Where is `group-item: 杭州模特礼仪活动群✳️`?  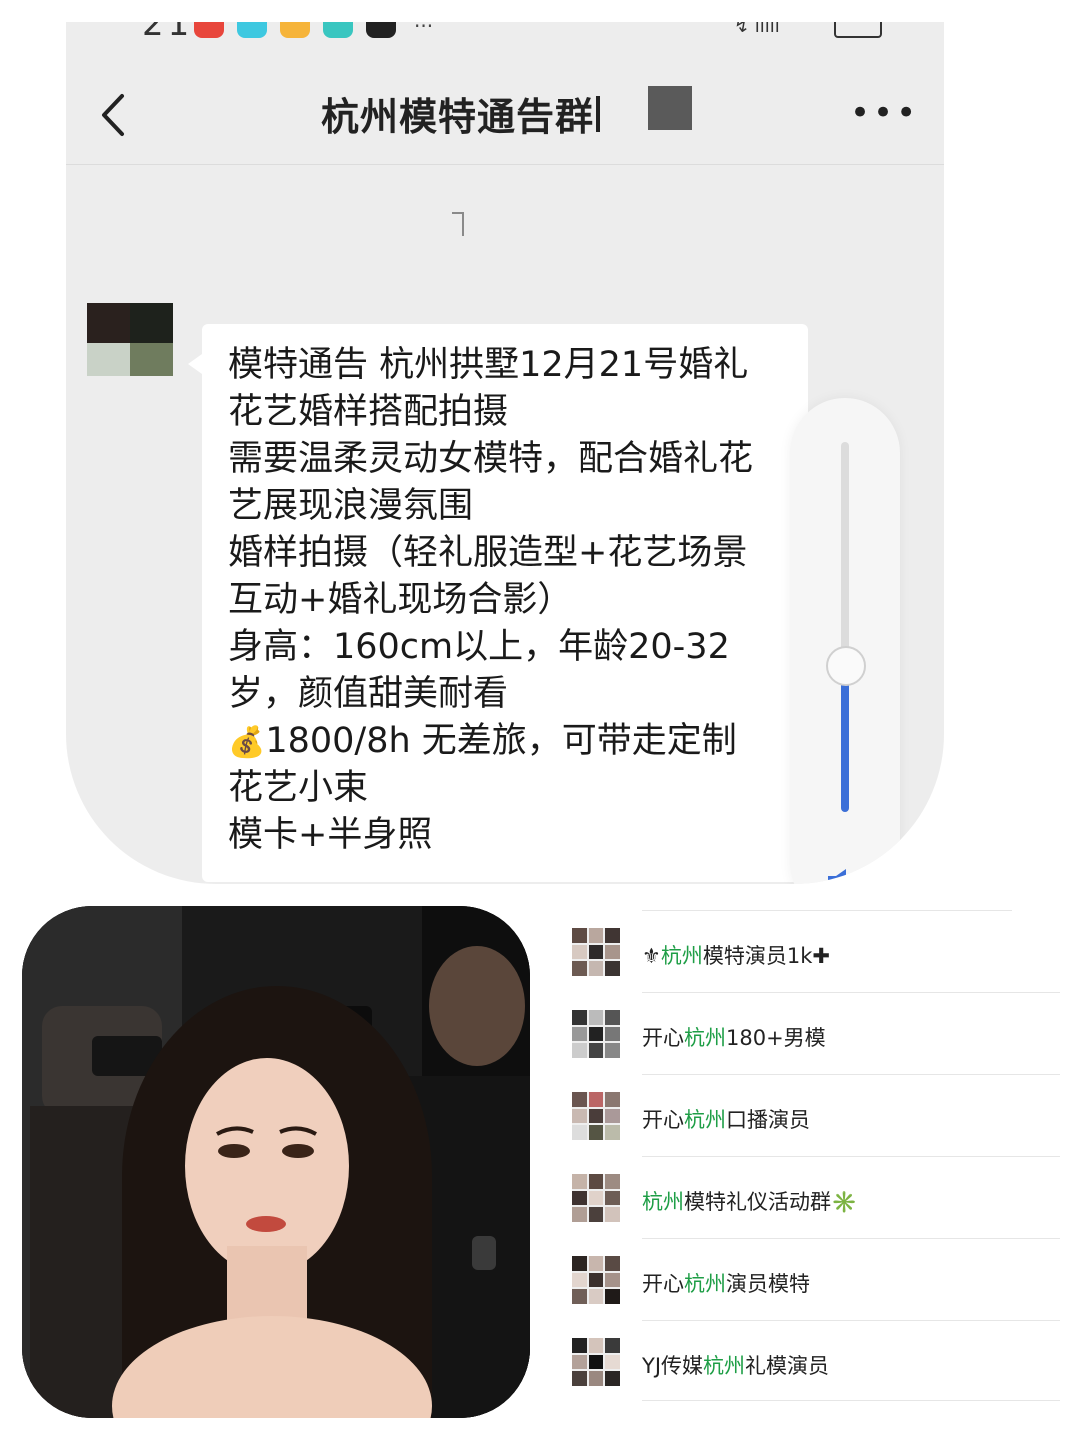
group-item: 杭州模特礼仪活动群✳️ is located at coordinates (815, 1198).